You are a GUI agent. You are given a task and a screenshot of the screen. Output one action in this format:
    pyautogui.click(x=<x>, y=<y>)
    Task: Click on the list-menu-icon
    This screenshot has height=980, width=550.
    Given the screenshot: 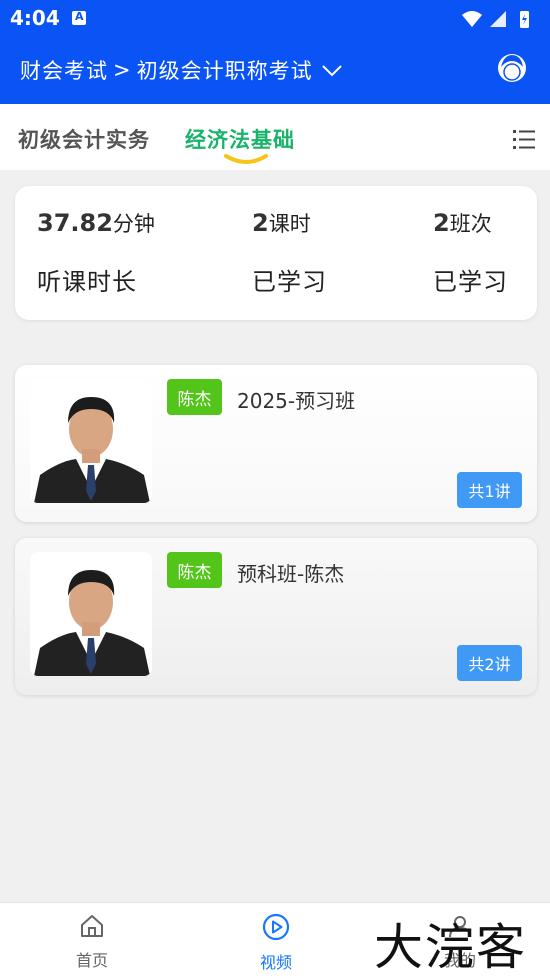 What is the action you would take?
    pyautogui.click(x=524, y=140)
    